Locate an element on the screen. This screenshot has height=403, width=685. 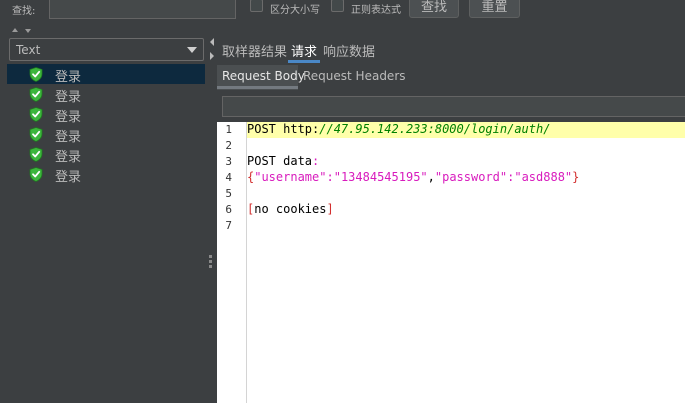
regex-checkbox is located at coordinates (337, 6).